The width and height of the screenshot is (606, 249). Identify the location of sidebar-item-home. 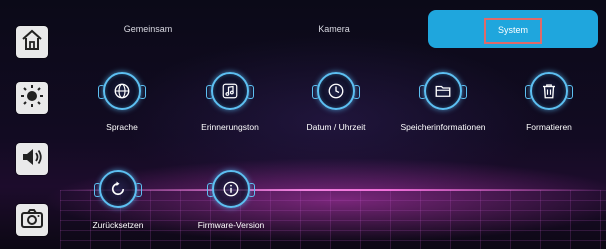
(32, 42).